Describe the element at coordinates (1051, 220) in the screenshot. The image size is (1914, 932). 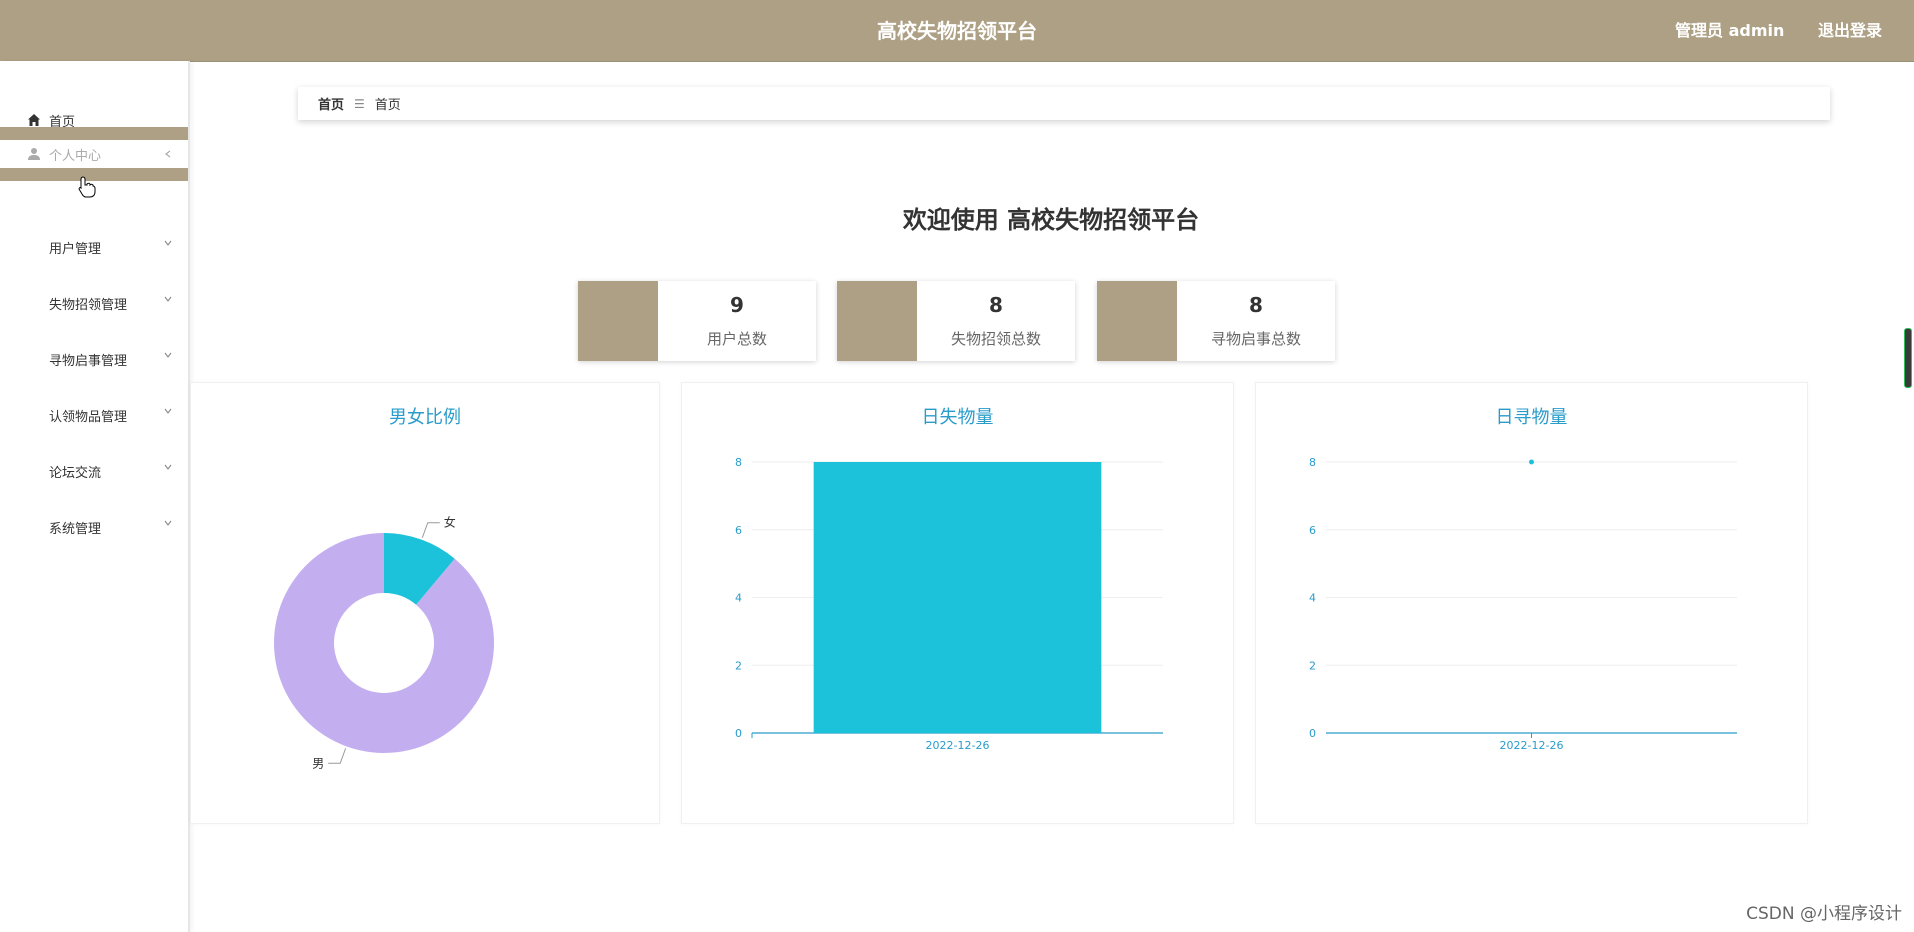
I see `welcome-heading: 欢迎使用 高校失物招领平台` at that location.